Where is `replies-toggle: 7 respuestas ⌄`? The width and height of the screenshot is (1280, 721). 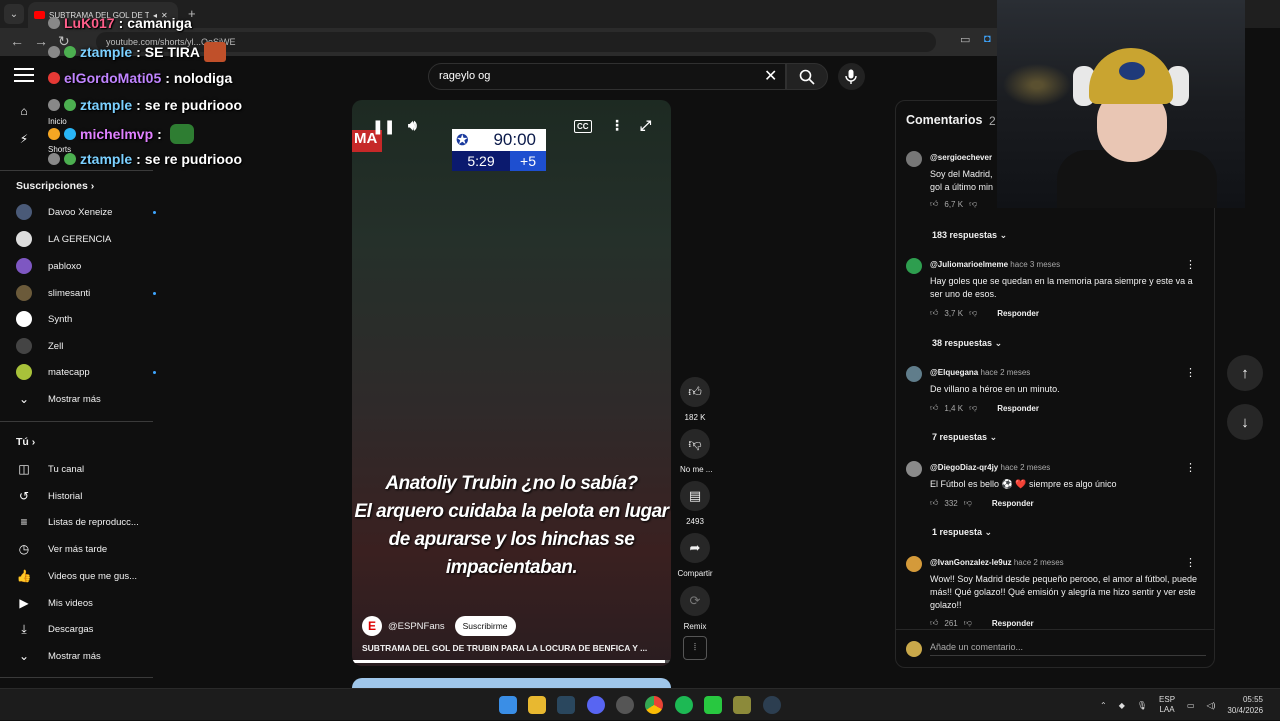 replies-toggle: 7 respuestas ⌄ is located at coordinates (964, 437).